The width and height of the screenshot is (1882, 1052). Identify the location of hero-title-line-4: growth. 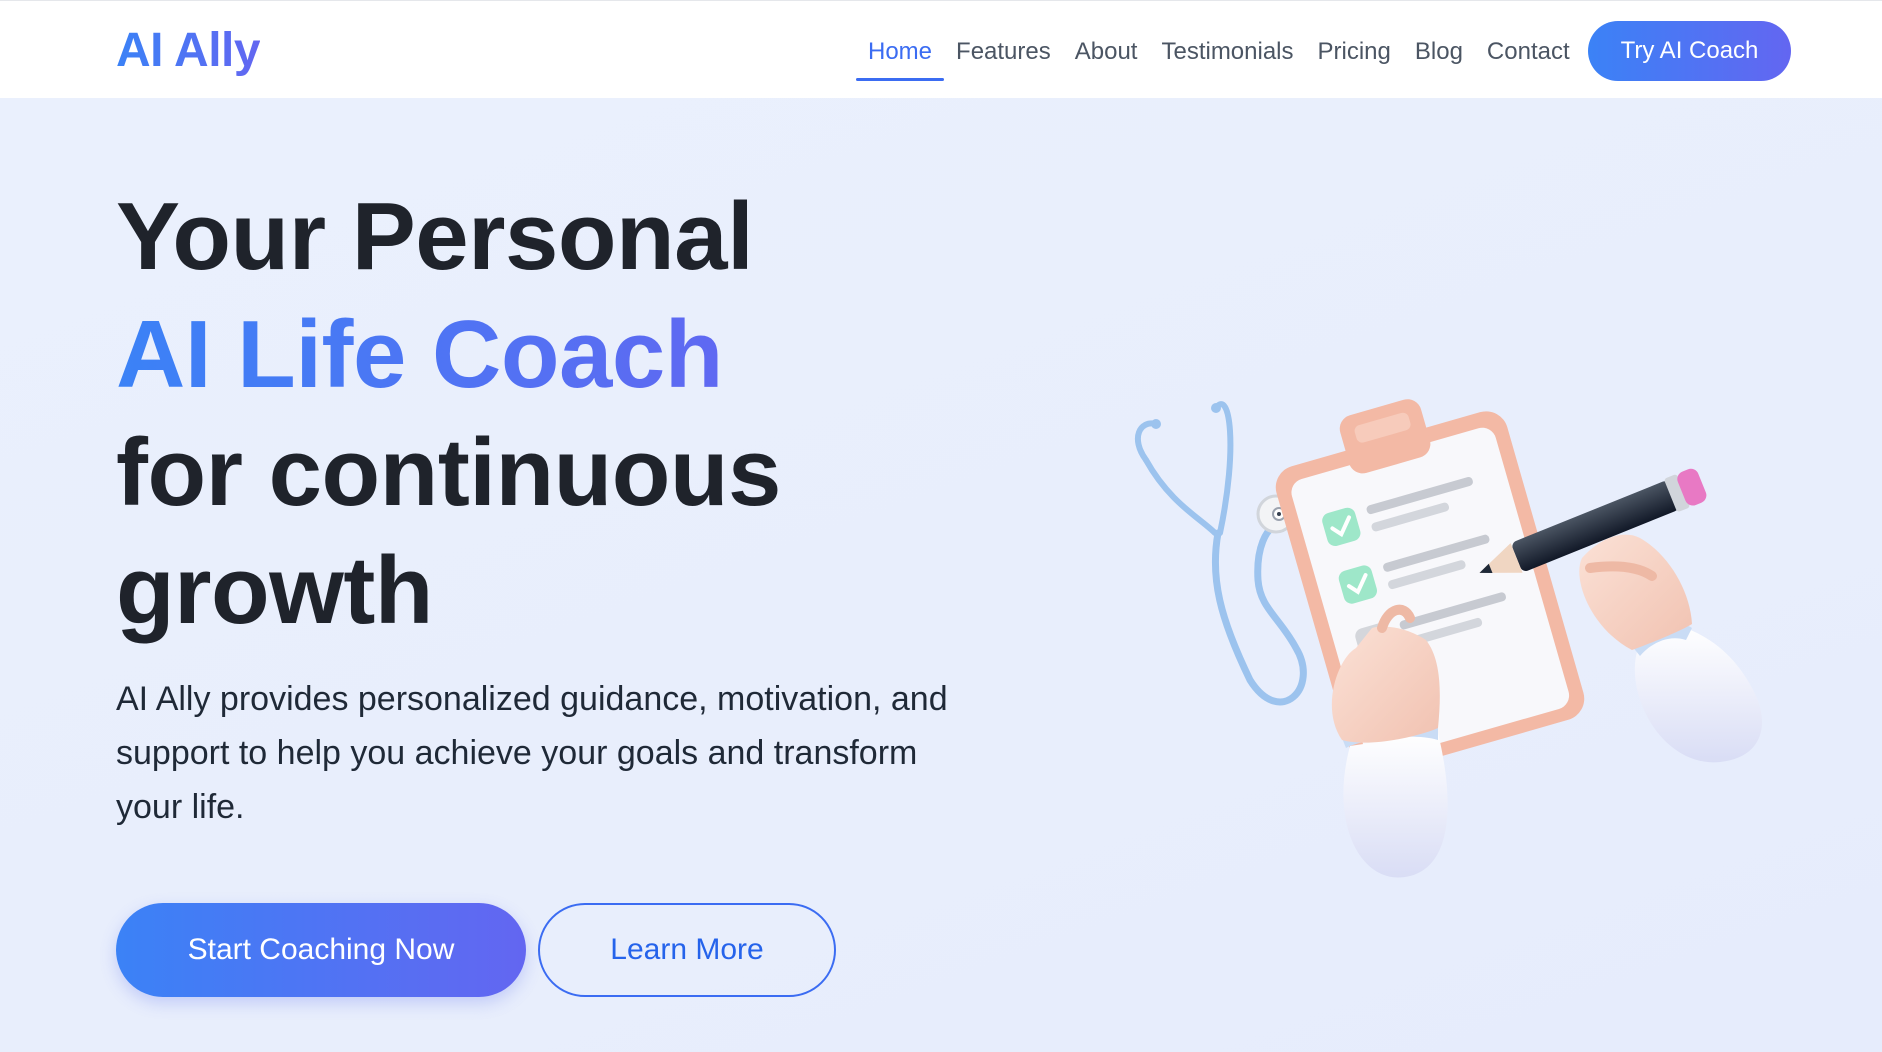
(274, 590).